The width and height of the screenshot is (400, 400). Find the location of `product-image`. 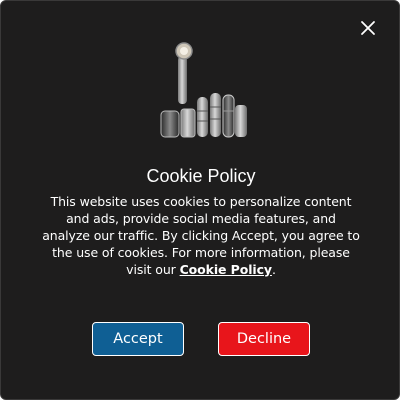

product-image is located at coordinates (201, 91).